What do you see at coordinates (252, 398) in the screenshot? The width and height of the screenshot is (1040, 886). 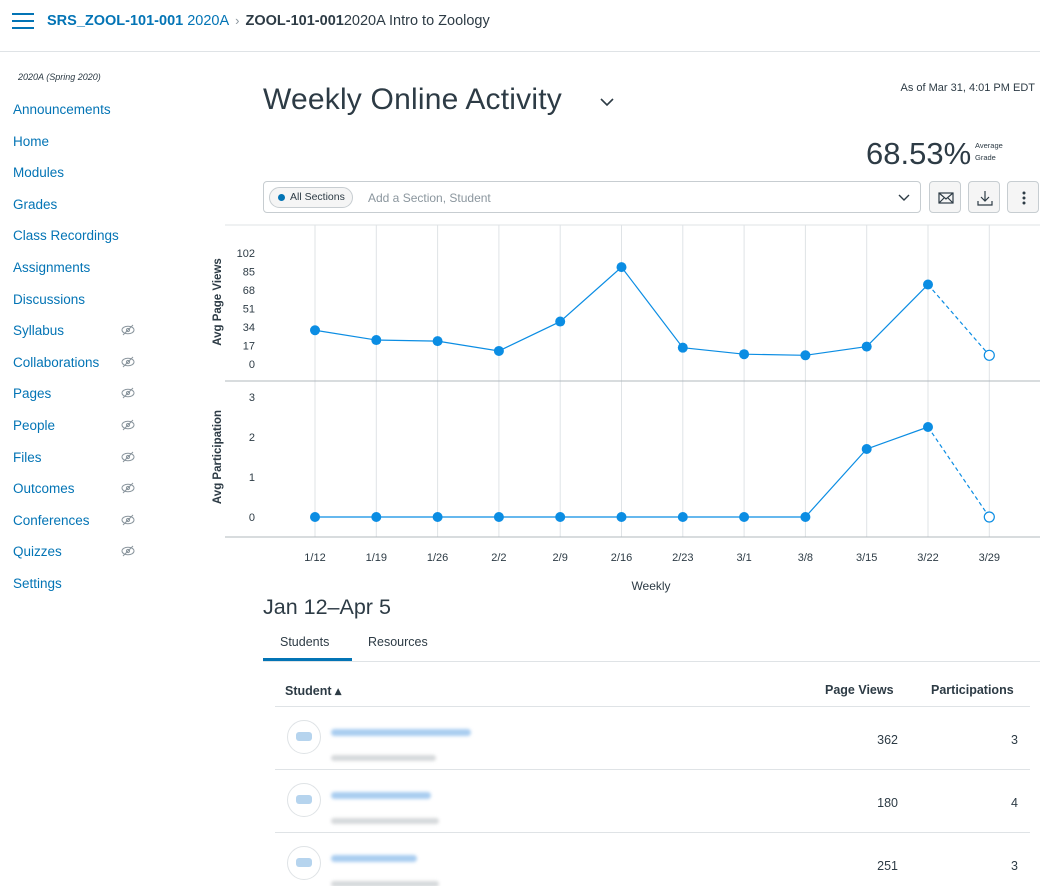 I see `y-tick-label: 3` at bounding box center [252, 398].